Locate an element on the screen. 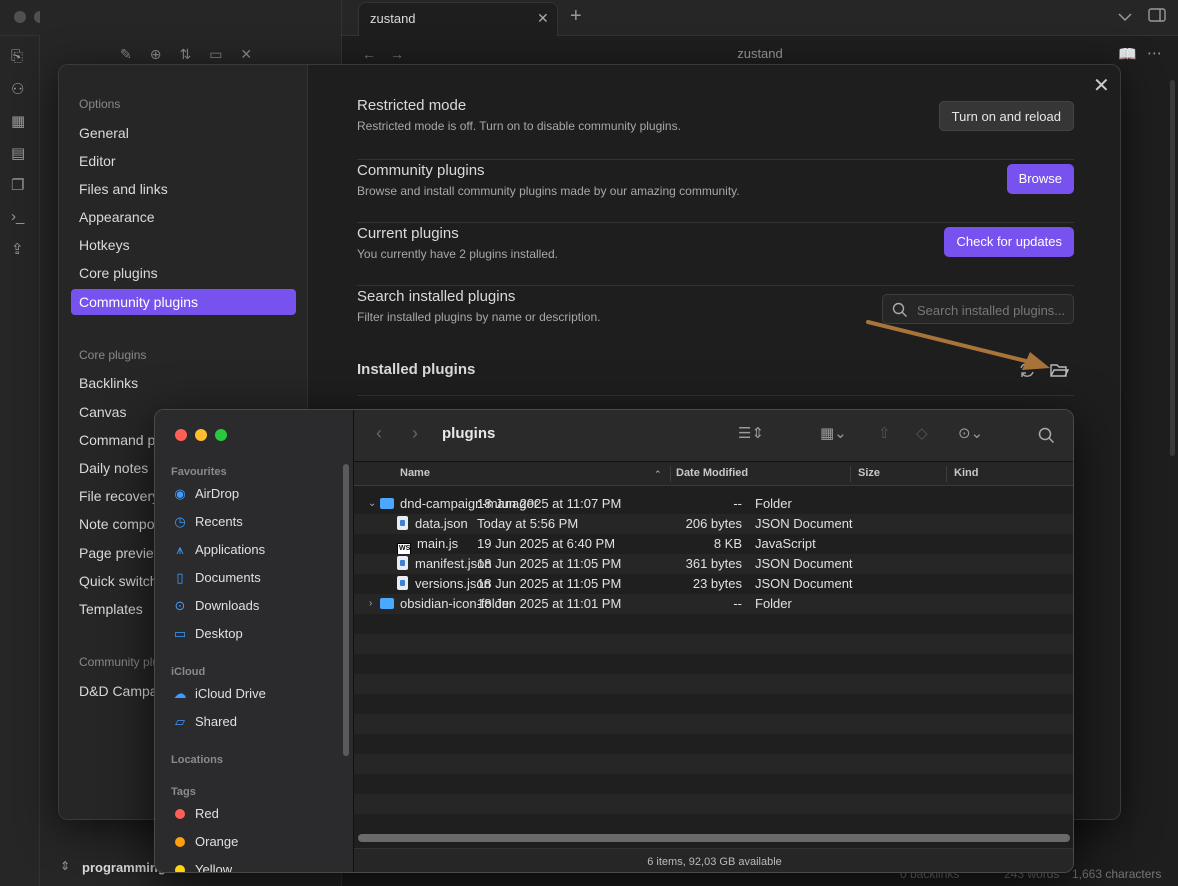 The width and height of the screenshot is (1178, 886). open-quick-switcher-icon: ⎘ is located at coordinates (17, 56).